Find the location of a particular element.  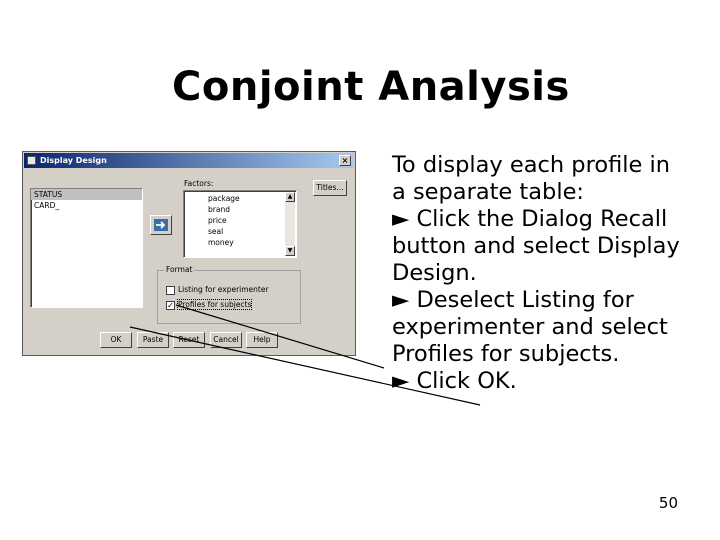

instruction-line: a separate table: is located at coordinates (488, 192).